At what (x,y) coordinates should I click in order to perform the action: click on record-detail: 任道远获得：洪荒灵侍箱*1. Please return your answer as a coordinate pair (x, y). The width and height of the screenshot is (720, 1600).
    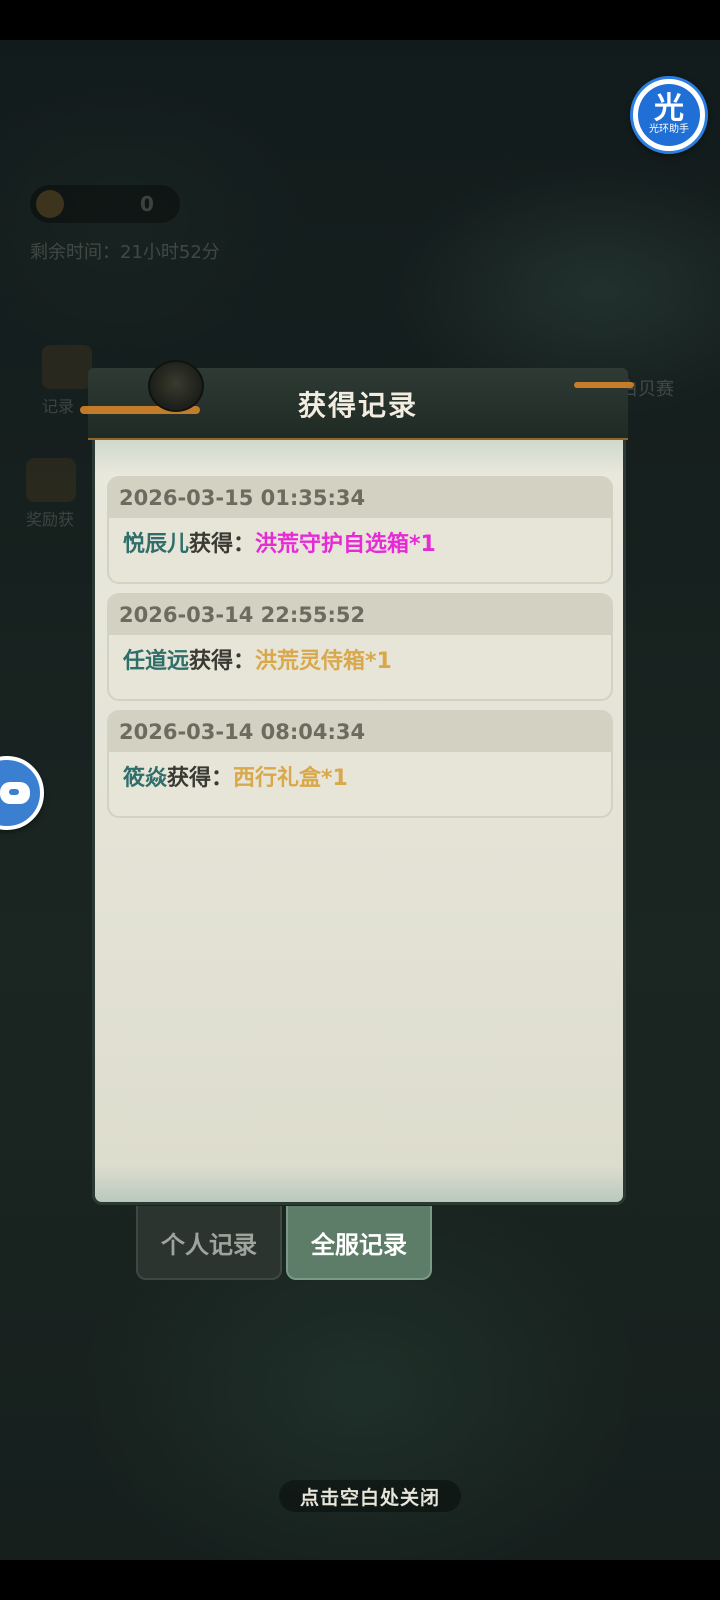
    Looking at the image, I should click on (360, 662).